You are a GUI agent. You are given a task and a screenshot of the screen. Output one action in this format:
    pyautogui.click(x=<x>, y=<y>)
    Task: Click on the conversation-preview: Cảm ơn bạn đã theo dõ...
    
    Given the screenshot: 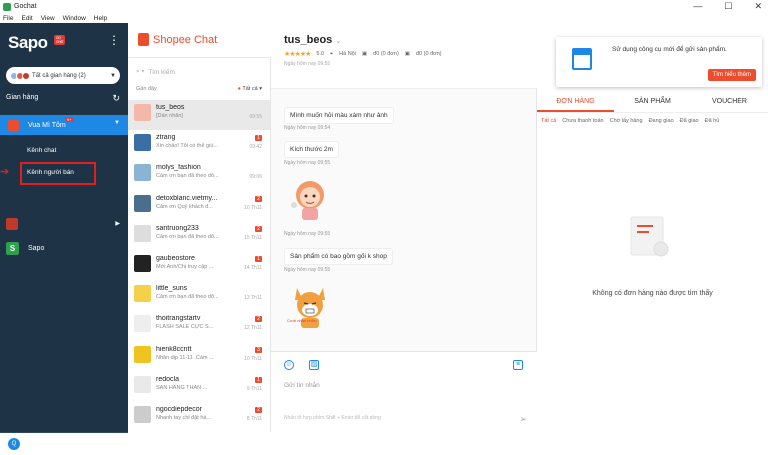 What is the action you would take?
    pyautogui.click(x=187, y=236)
    